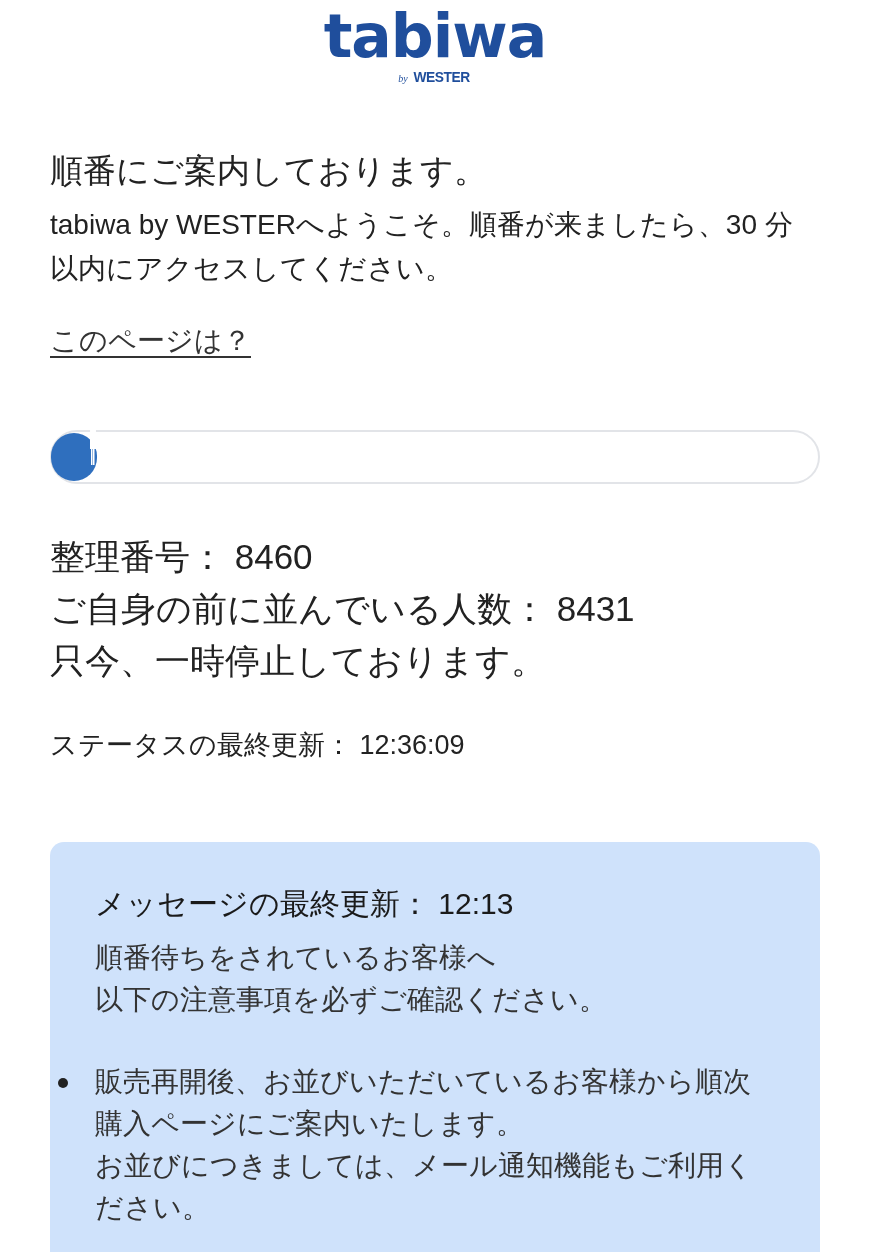 This screenshot has height=1252, width=869. What do you see at coordinates (269, 171) in the screenshot?
I see `page-heading: 順番にご案内しております。` at bounding box center [269, 171].